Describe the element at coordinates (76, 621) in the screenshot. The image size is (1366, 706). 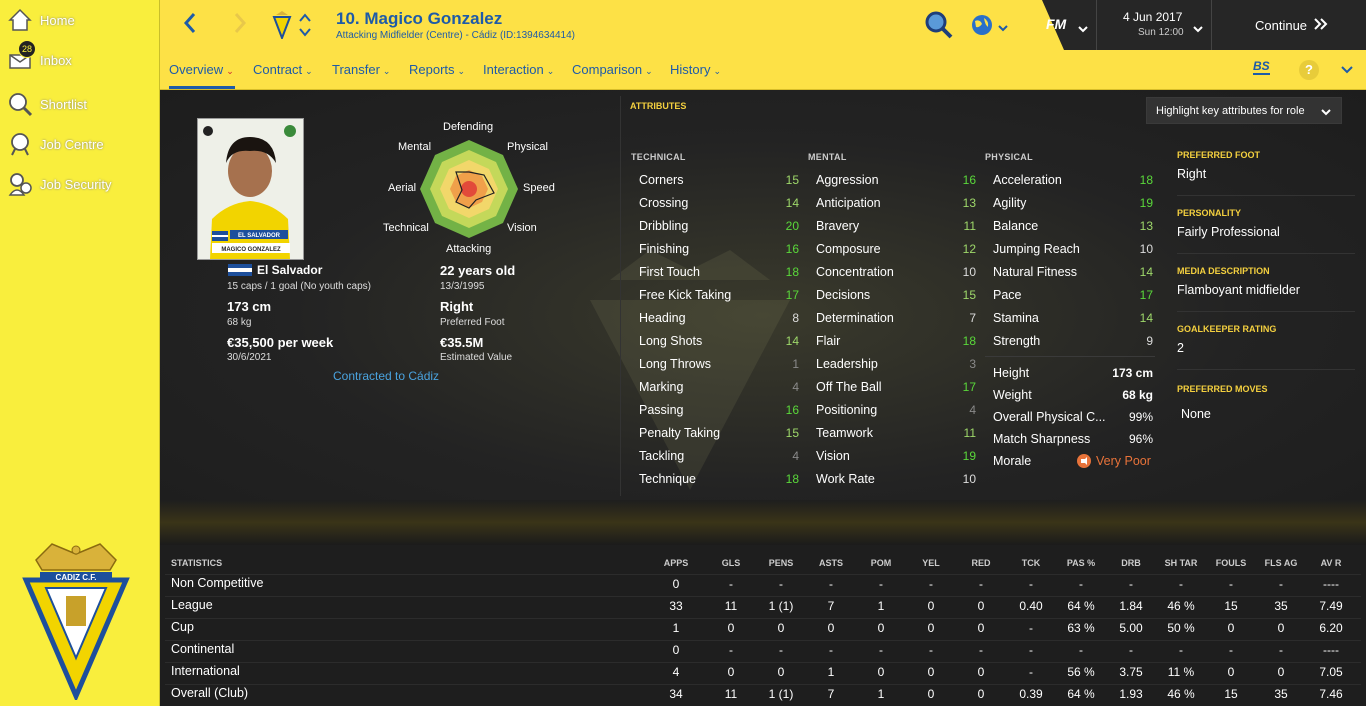
I see `club-crest: CADIZ C.F.` at that location.